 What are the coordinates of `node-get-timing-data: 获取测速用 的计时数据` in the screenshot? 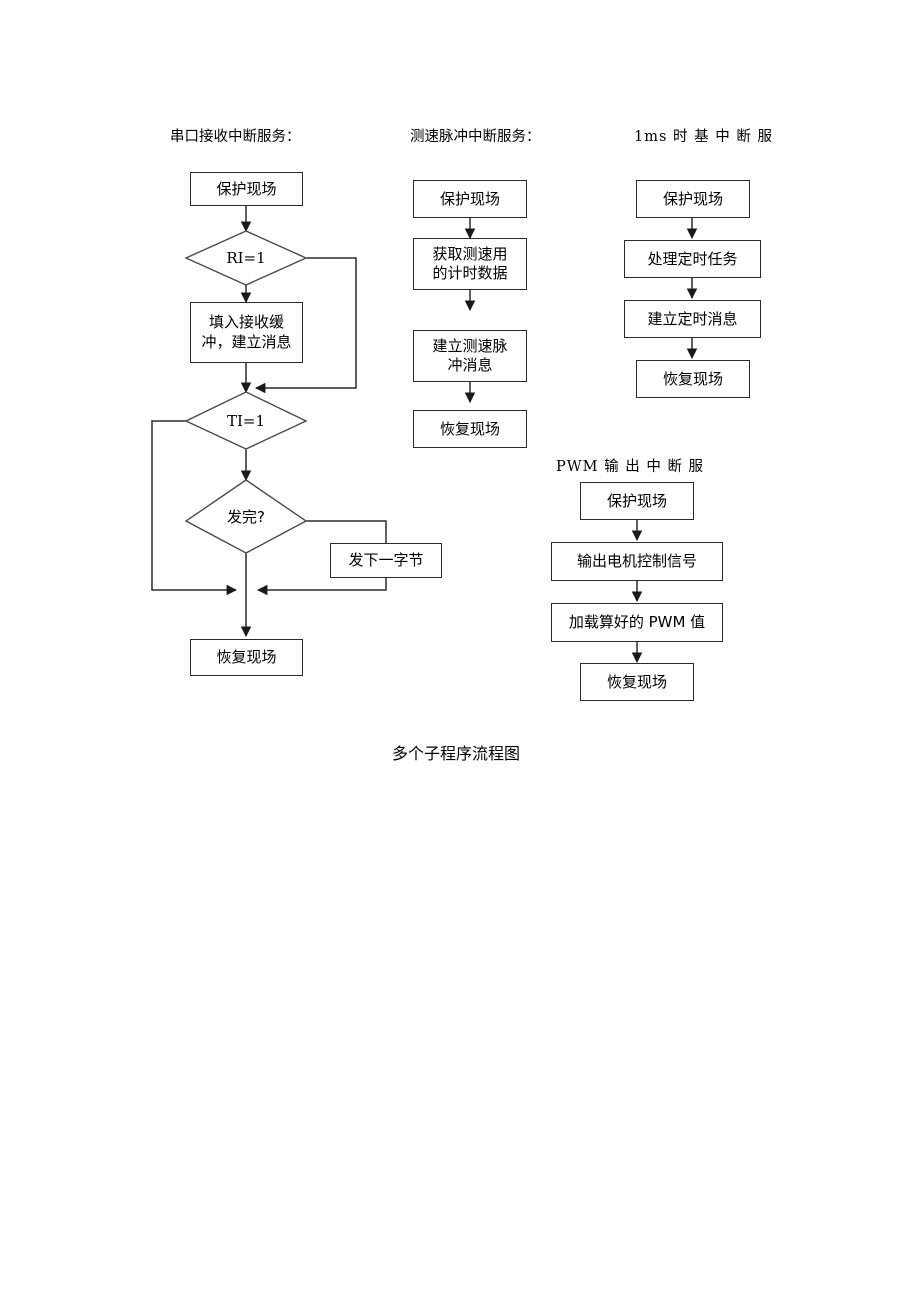 It's located at (470, 264).